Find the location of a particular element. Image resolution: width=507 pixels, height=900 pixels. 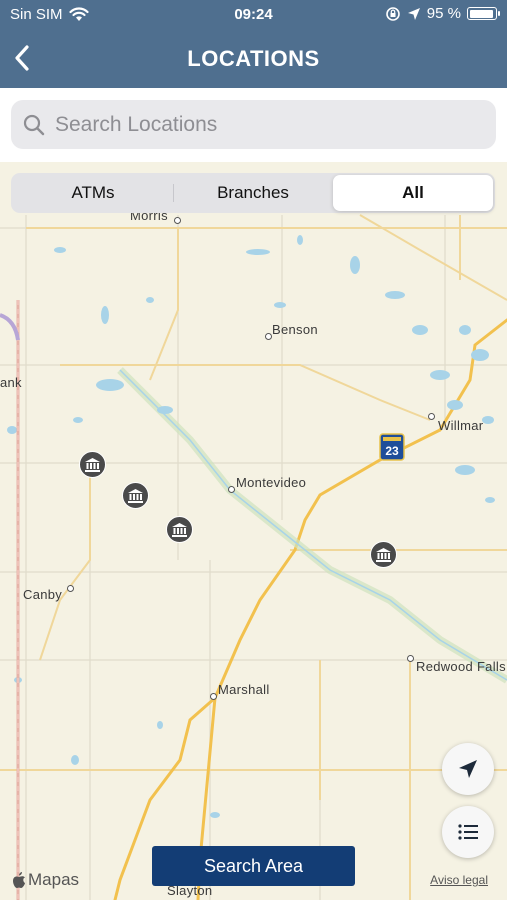

town-label-redwood-falls: Redwood Falls is located at coordinates (461, 666).